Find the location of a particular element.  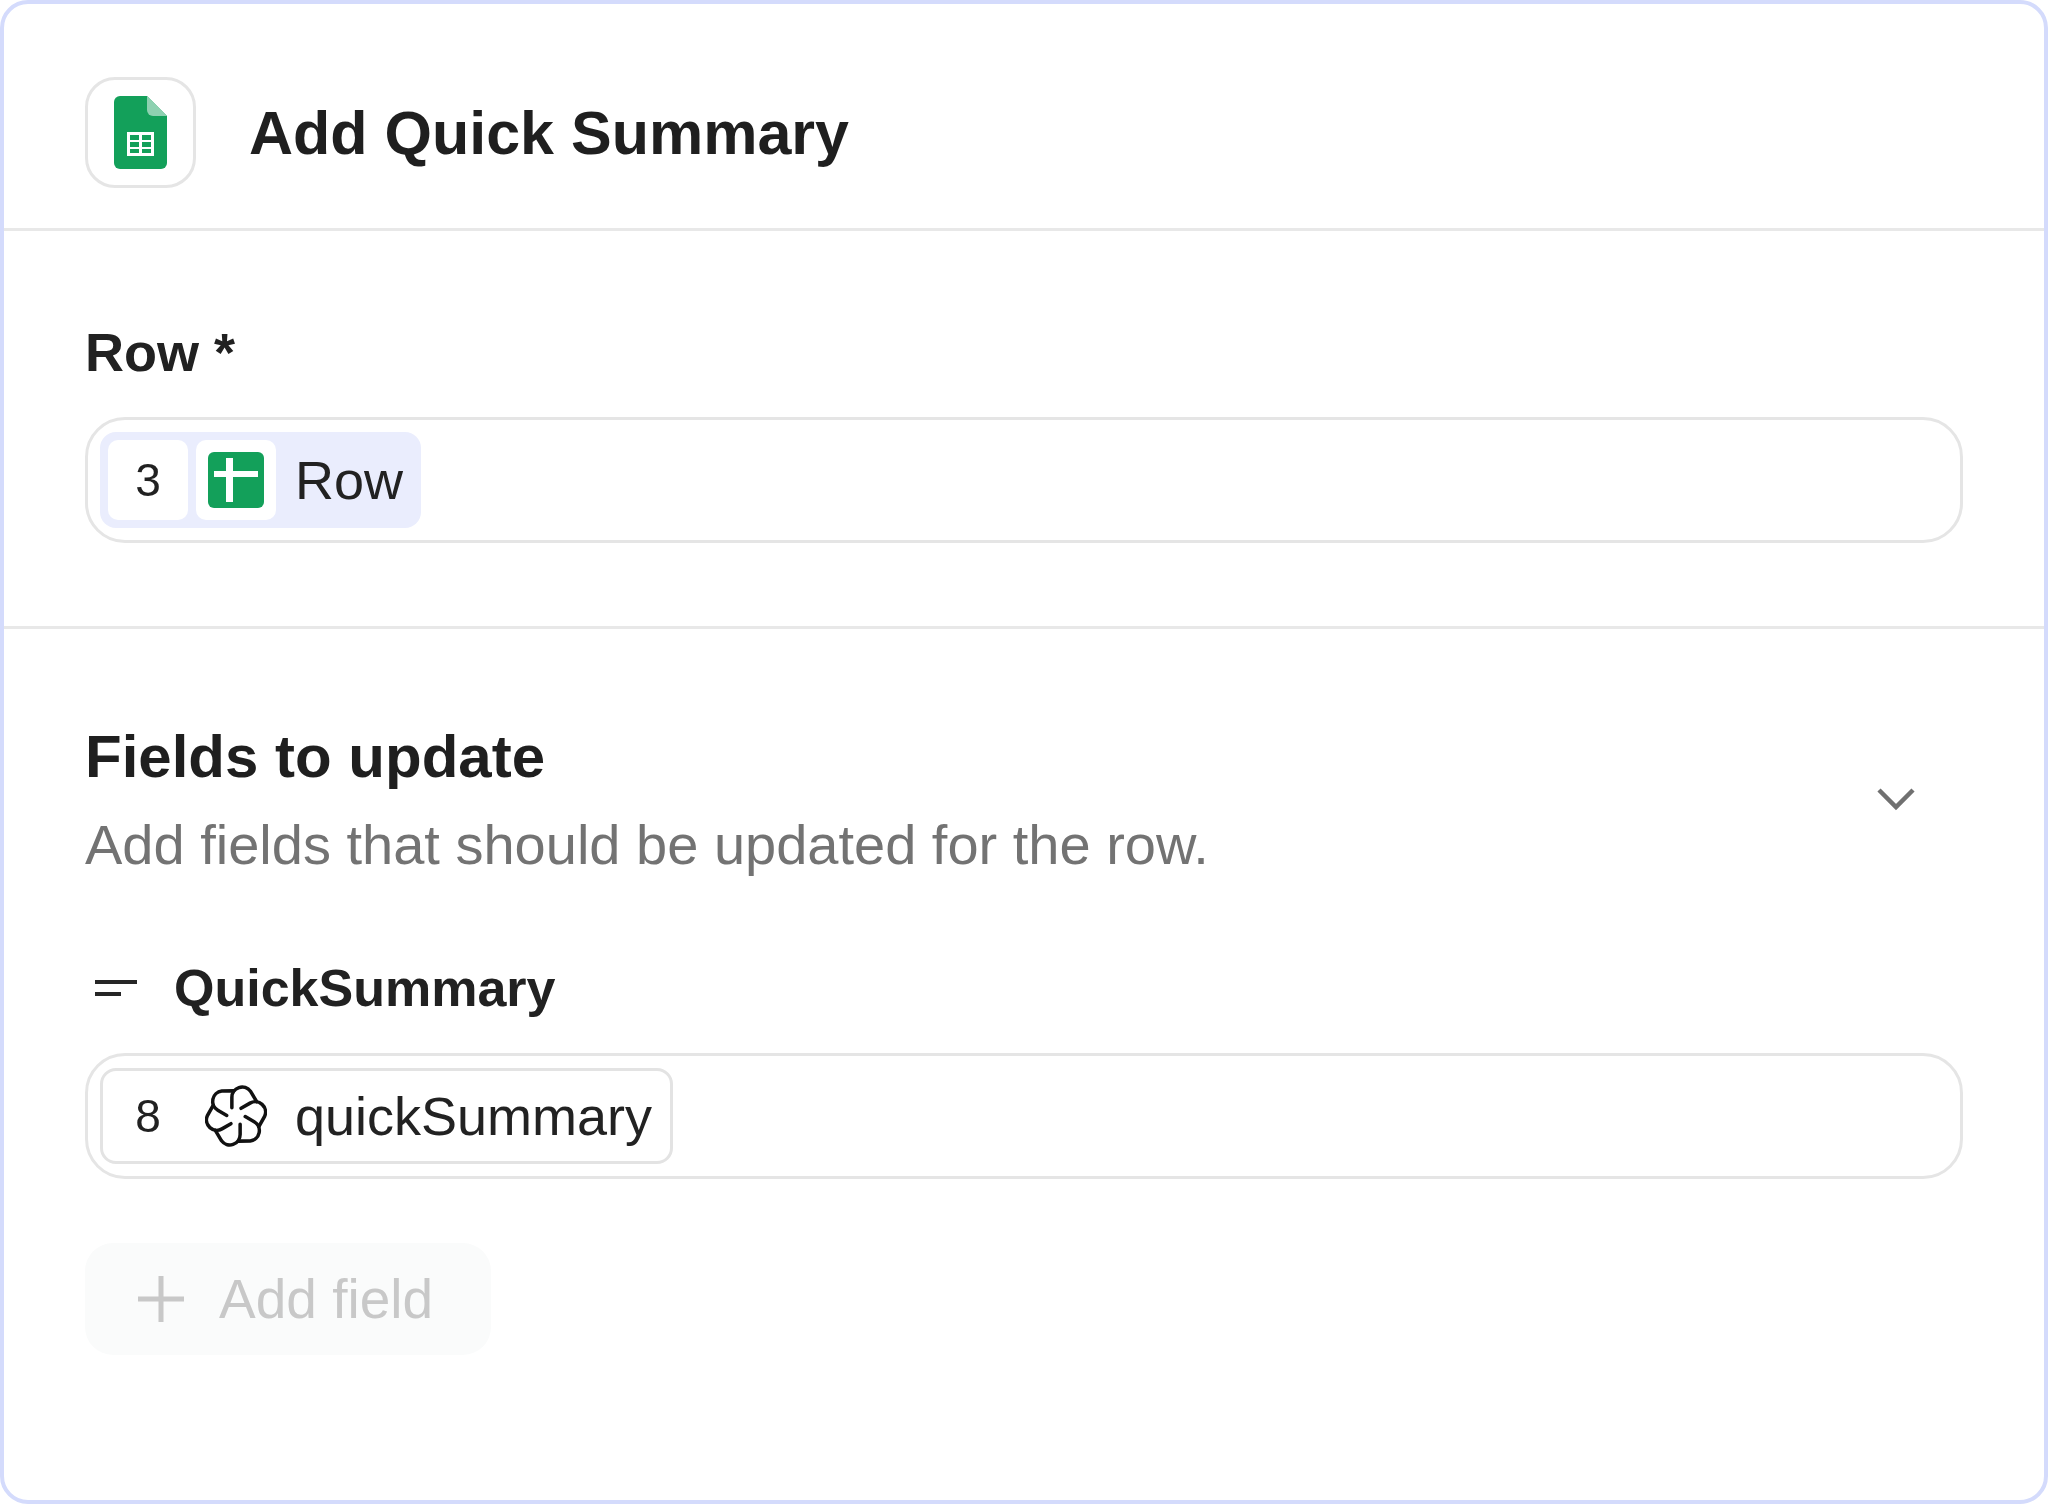

field-label: QuickSummary is located at coordinates (365, 988).